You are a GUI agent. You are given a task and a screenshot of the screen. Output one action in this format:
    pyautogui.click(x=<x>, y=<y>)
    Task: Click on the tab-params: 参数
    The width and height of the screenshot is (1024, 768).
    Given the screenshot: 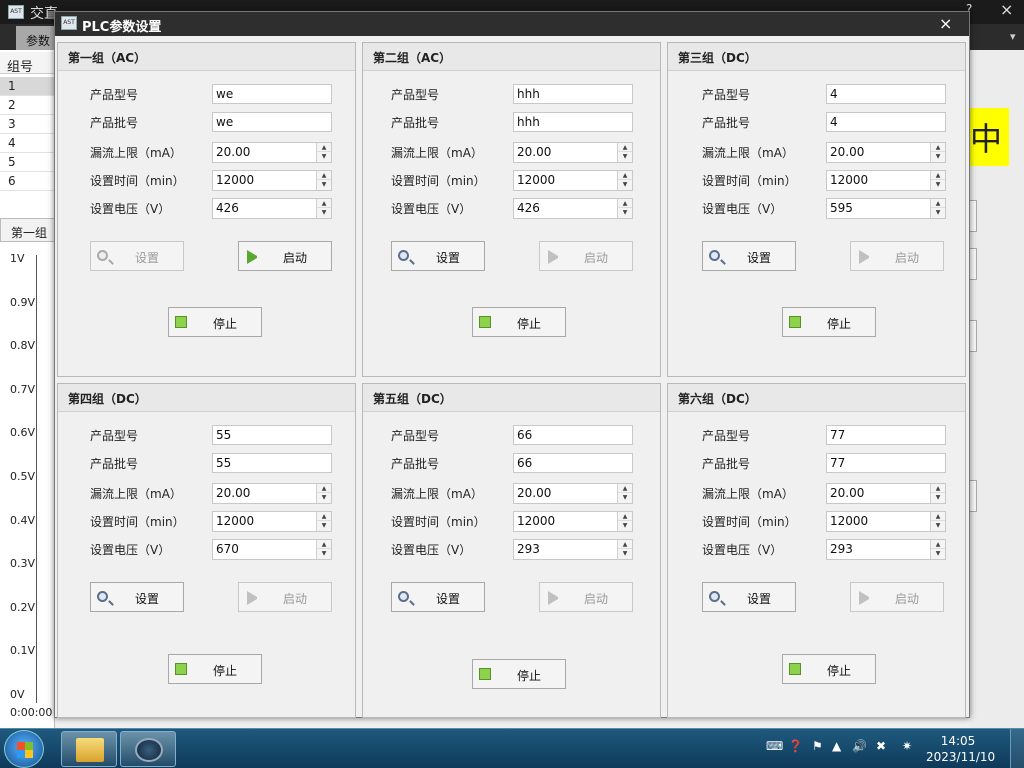 What is the action you would take?
    pyautogui.click(x=36, y=38)
    